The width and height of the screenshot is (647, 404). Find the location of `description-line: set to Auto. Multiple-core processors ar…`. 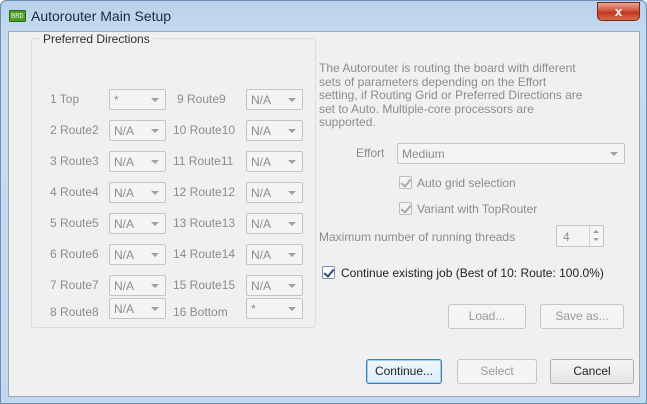

description-line: set to Auto. Multiple-core processors ar… is located at coordinates (426, 108).